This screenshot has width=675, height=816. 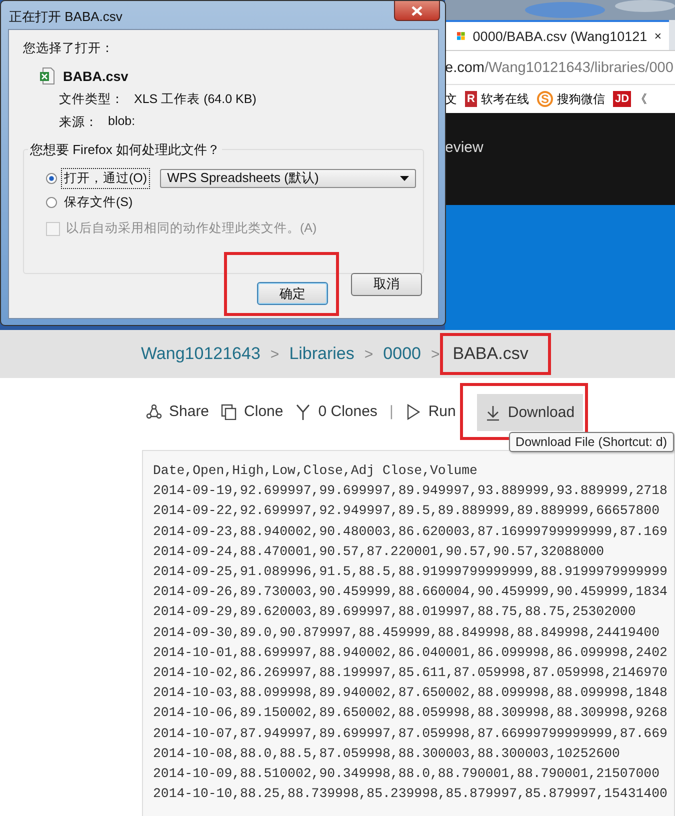 I want to click on run-button: Run, so click(x=430, y=411).